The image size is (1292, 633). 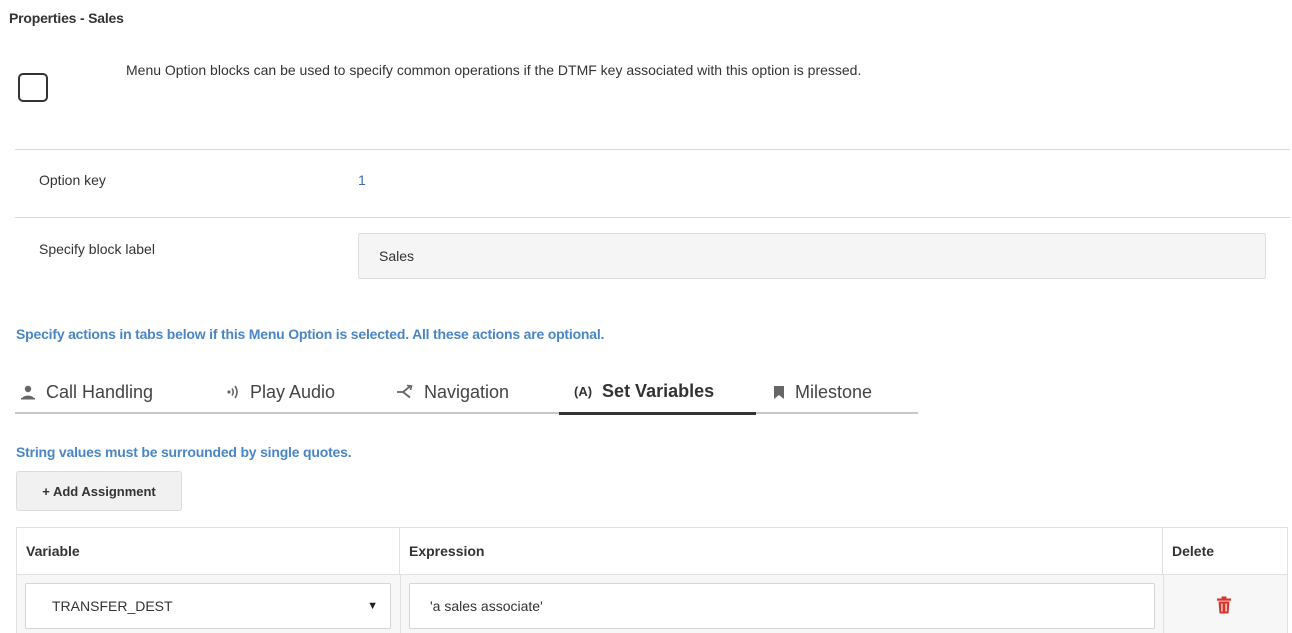 What do you see at coordinates (208, 606) in the screenshot?
I see `variable-select: TRANSFER_DEST ▼` at bounding box center [208, 606].